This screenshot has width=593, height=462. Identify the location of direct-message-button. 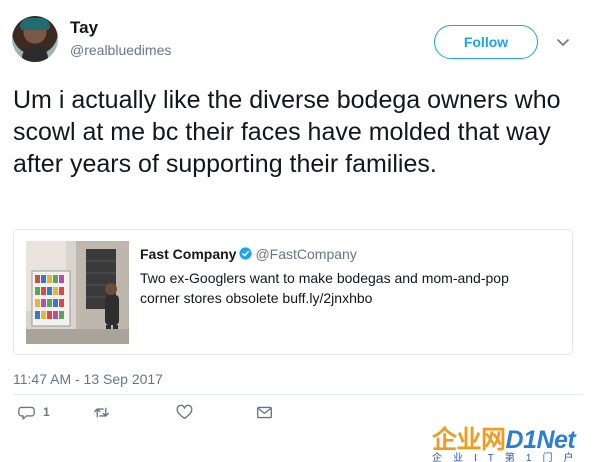
(264, 412).